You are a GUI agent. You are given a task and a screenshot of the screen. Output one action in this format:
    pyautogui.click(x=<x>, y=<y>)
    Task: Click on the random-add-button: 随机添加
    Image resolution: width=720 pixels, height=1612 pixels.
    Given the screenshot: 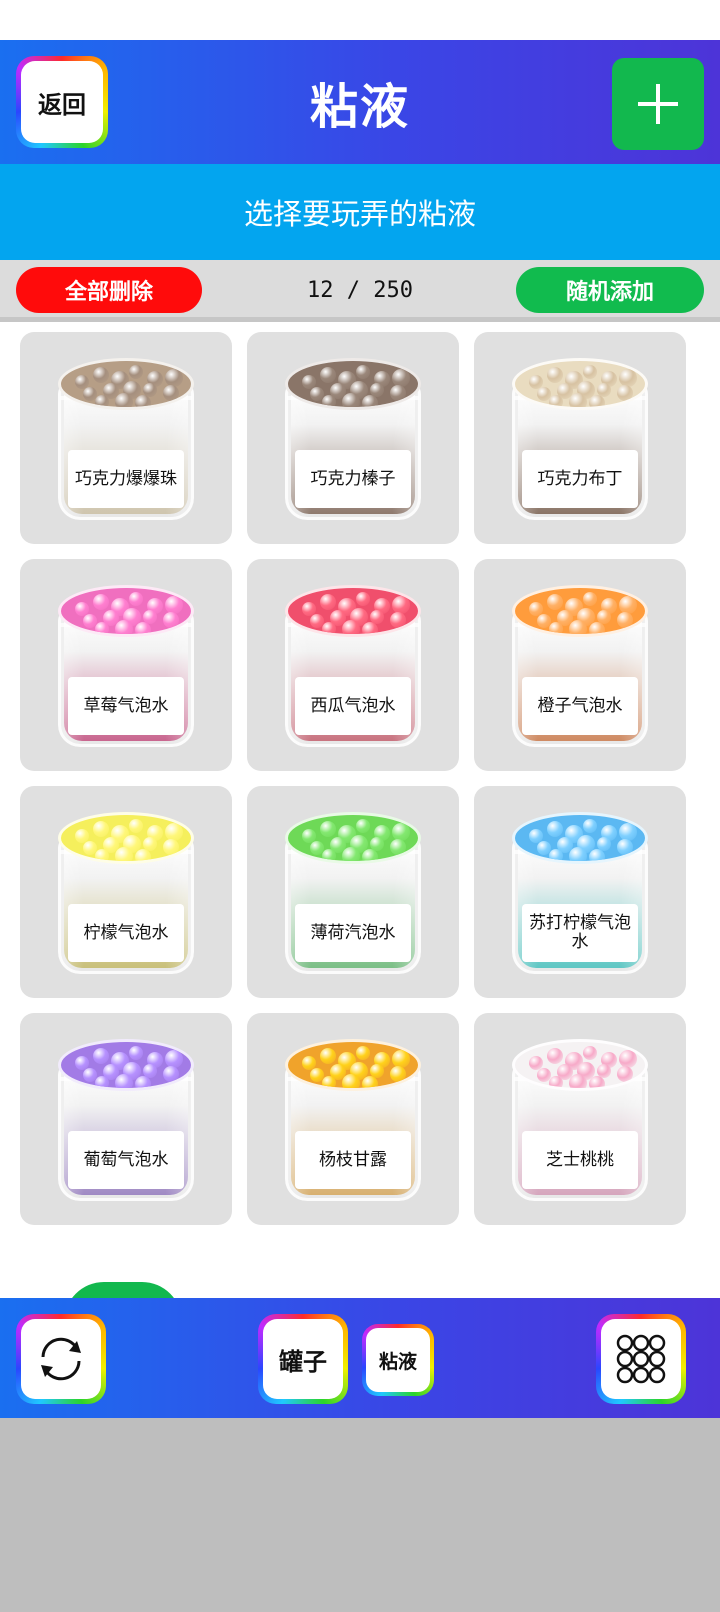 What is the action you would take?
    pyautogui.click(x=610, y=290)
    